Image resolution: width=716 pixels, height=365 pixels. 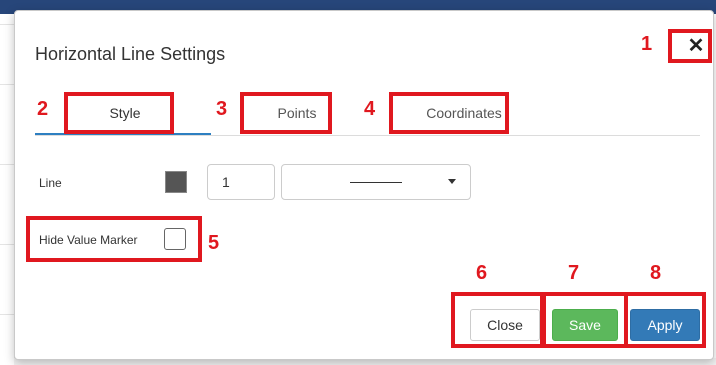 What do you see at coordinates (7, 189) in the screenshot?
I see `background-chart-edge` at bounding box center [7, 189].